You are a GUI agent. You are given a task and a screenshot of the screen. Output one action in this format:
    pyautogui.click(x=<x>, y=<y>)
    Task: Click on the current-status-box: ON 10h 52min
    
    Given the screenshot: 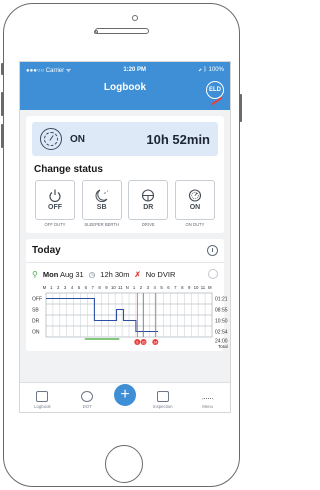 What is the action you would take?
    pyautogui.click(x=125, y=139)
    